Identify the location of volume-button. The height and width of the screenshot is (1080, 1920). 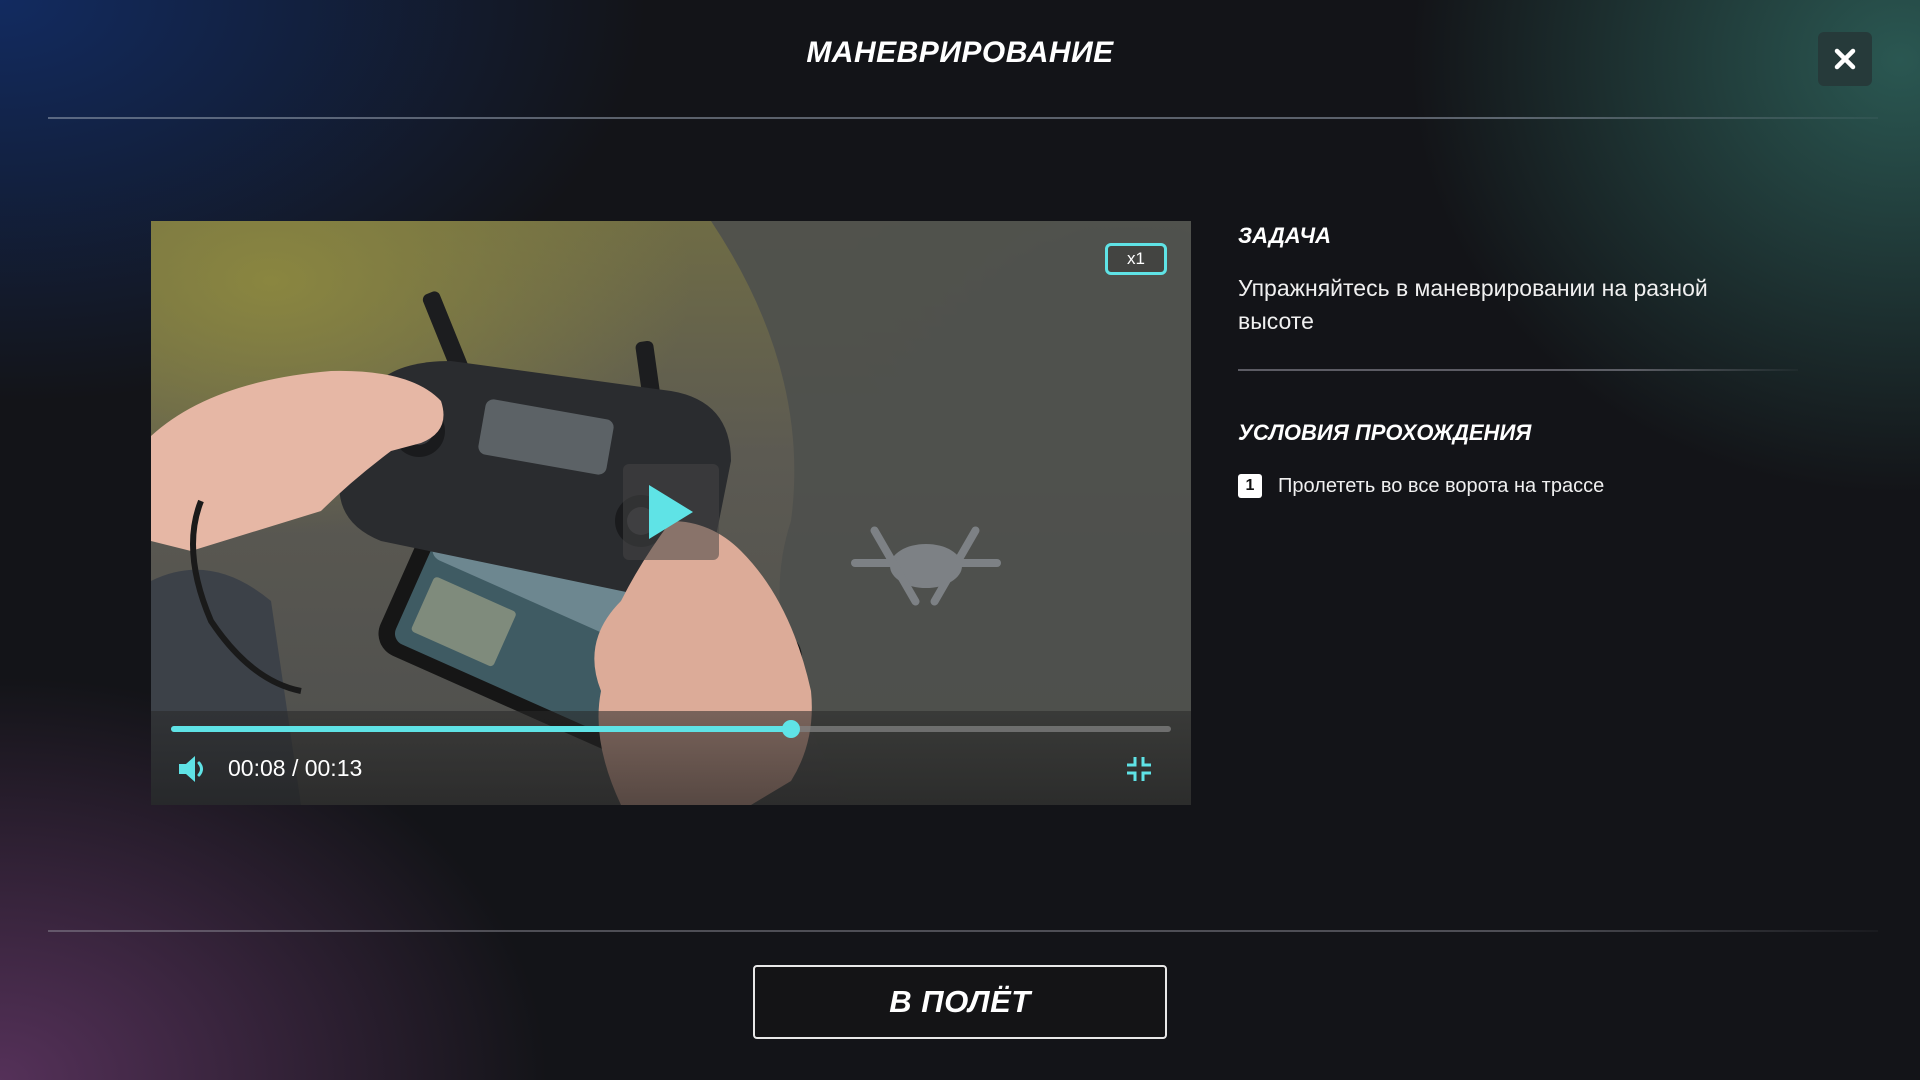
(192, 769).